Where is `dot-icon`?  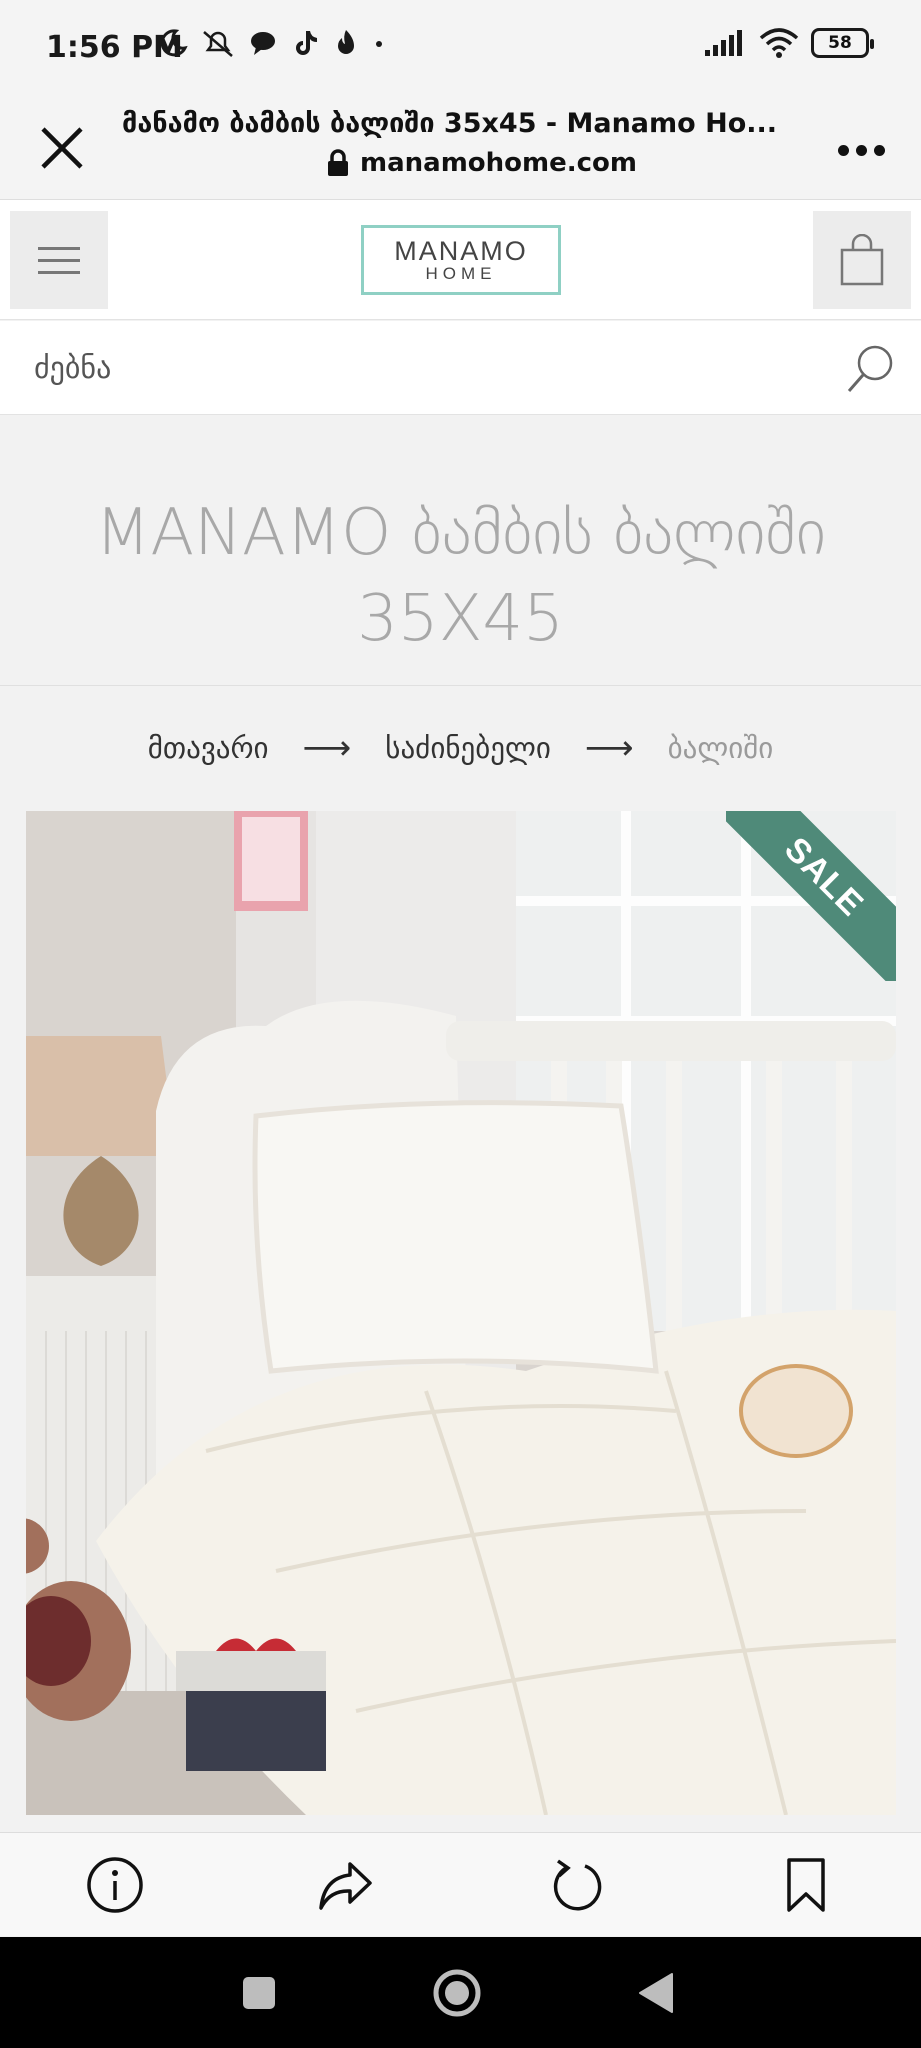
dot-icon is located at coordinates (379, 44).